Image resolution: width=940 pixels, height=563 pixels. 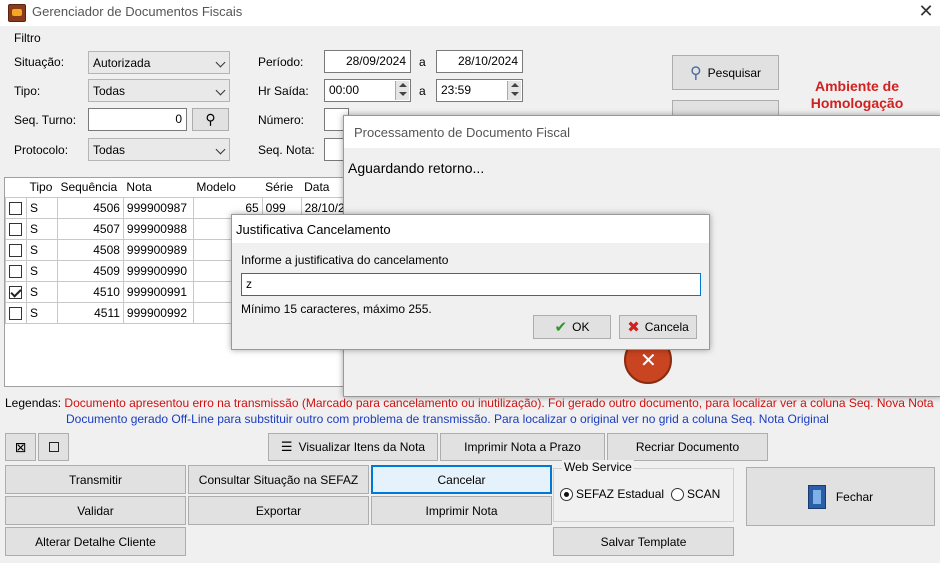 I want to click on seq-turno-search-button: ⚲, so click(x=210, y=119).